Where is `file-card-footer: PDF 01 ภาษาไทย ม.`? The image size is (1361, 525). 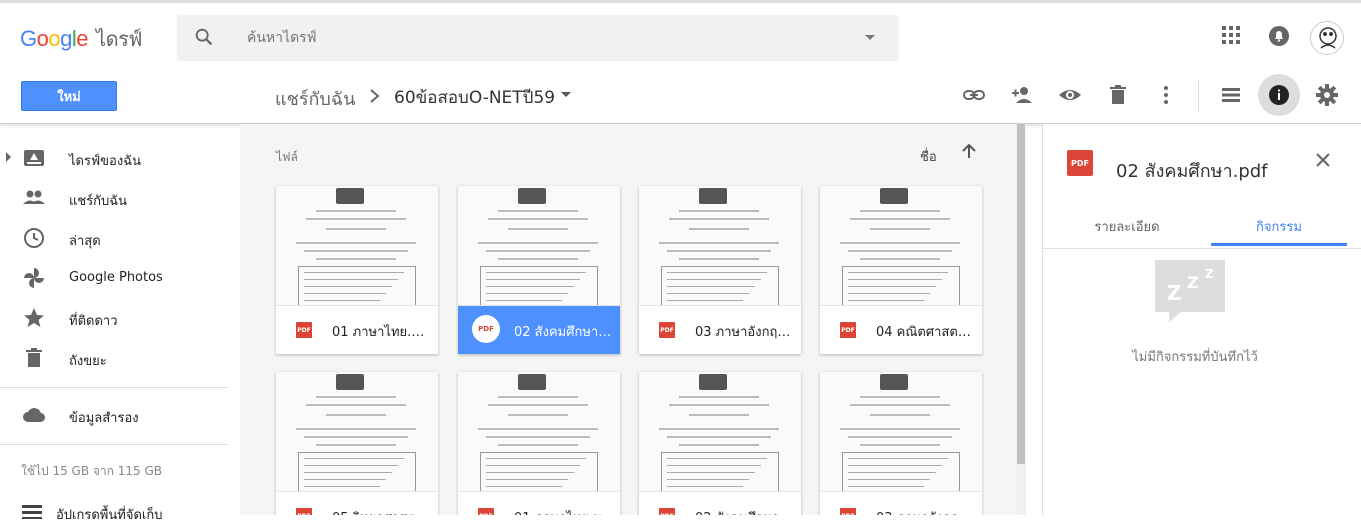
file-card-footer: PDF 01 ภาษาไทย ม. is located at coordinates (539, 503).